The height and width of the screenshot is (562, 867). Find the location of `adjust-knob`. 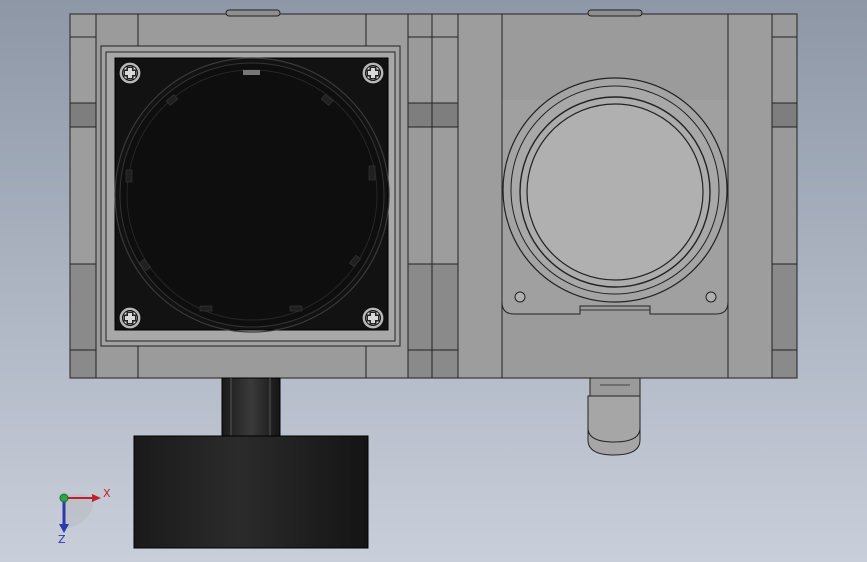

adjust-knob is located at coordinates (251, 492).